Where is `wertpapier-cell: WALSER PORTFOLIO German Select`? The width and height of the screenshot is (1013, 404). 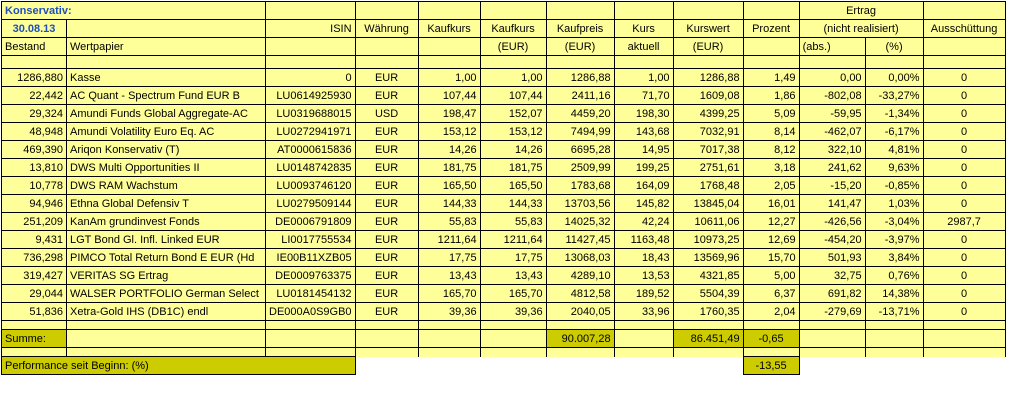
wertpapier-cell: WALSER PORTFOLIO German Select is located at coordinates (166, 293).